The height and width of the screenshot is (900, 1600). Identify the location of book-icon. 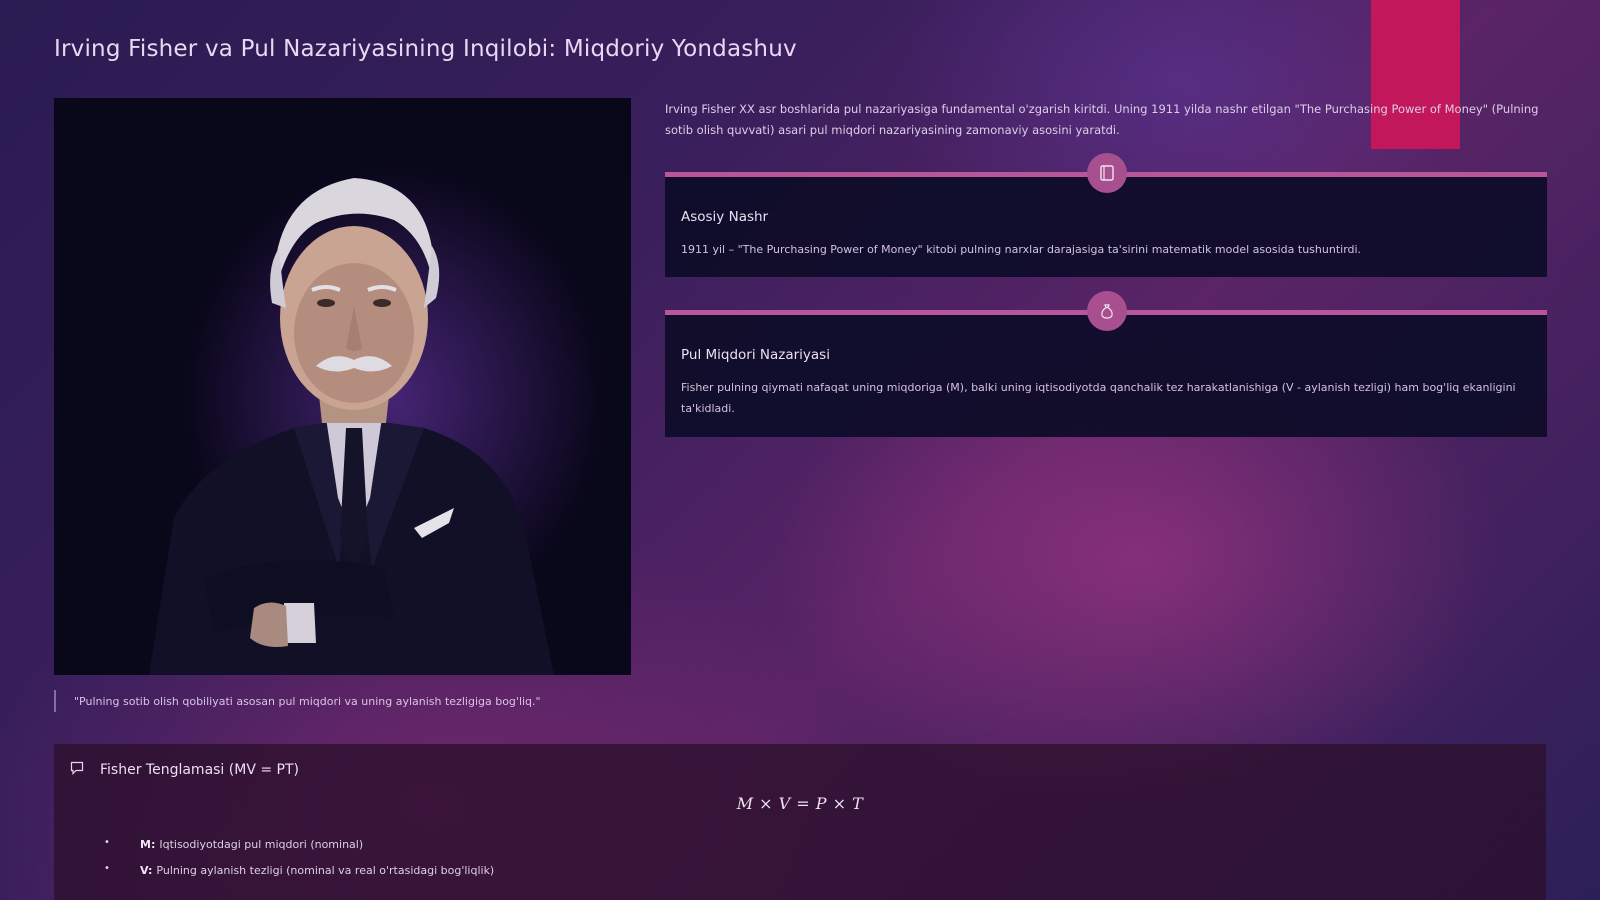
(1107, 173).